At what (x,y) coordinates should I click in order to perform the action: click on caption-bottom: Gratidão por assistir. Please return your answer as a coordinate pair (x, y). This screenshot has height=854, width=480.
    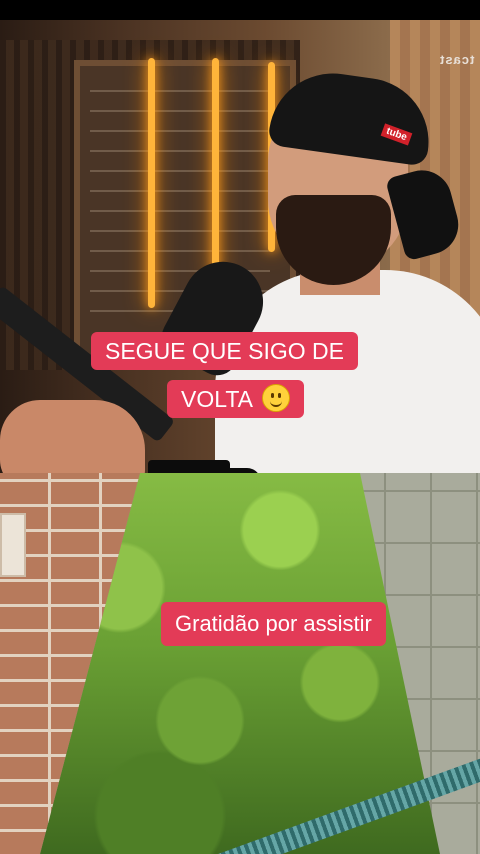
    Looking at the image, I should click on (273, 624).